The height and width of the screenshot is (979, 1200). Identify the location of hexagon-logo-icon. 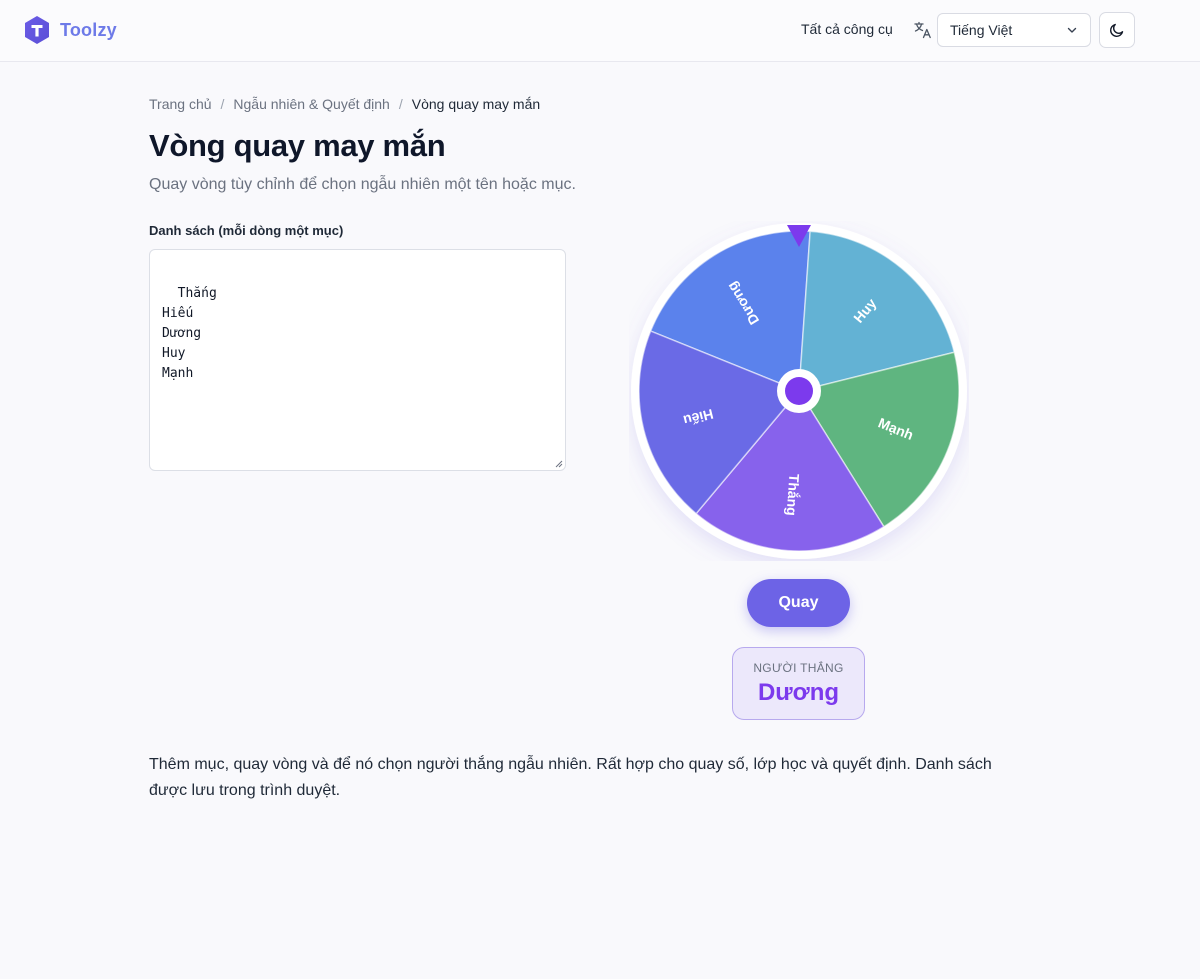
(37, 30).